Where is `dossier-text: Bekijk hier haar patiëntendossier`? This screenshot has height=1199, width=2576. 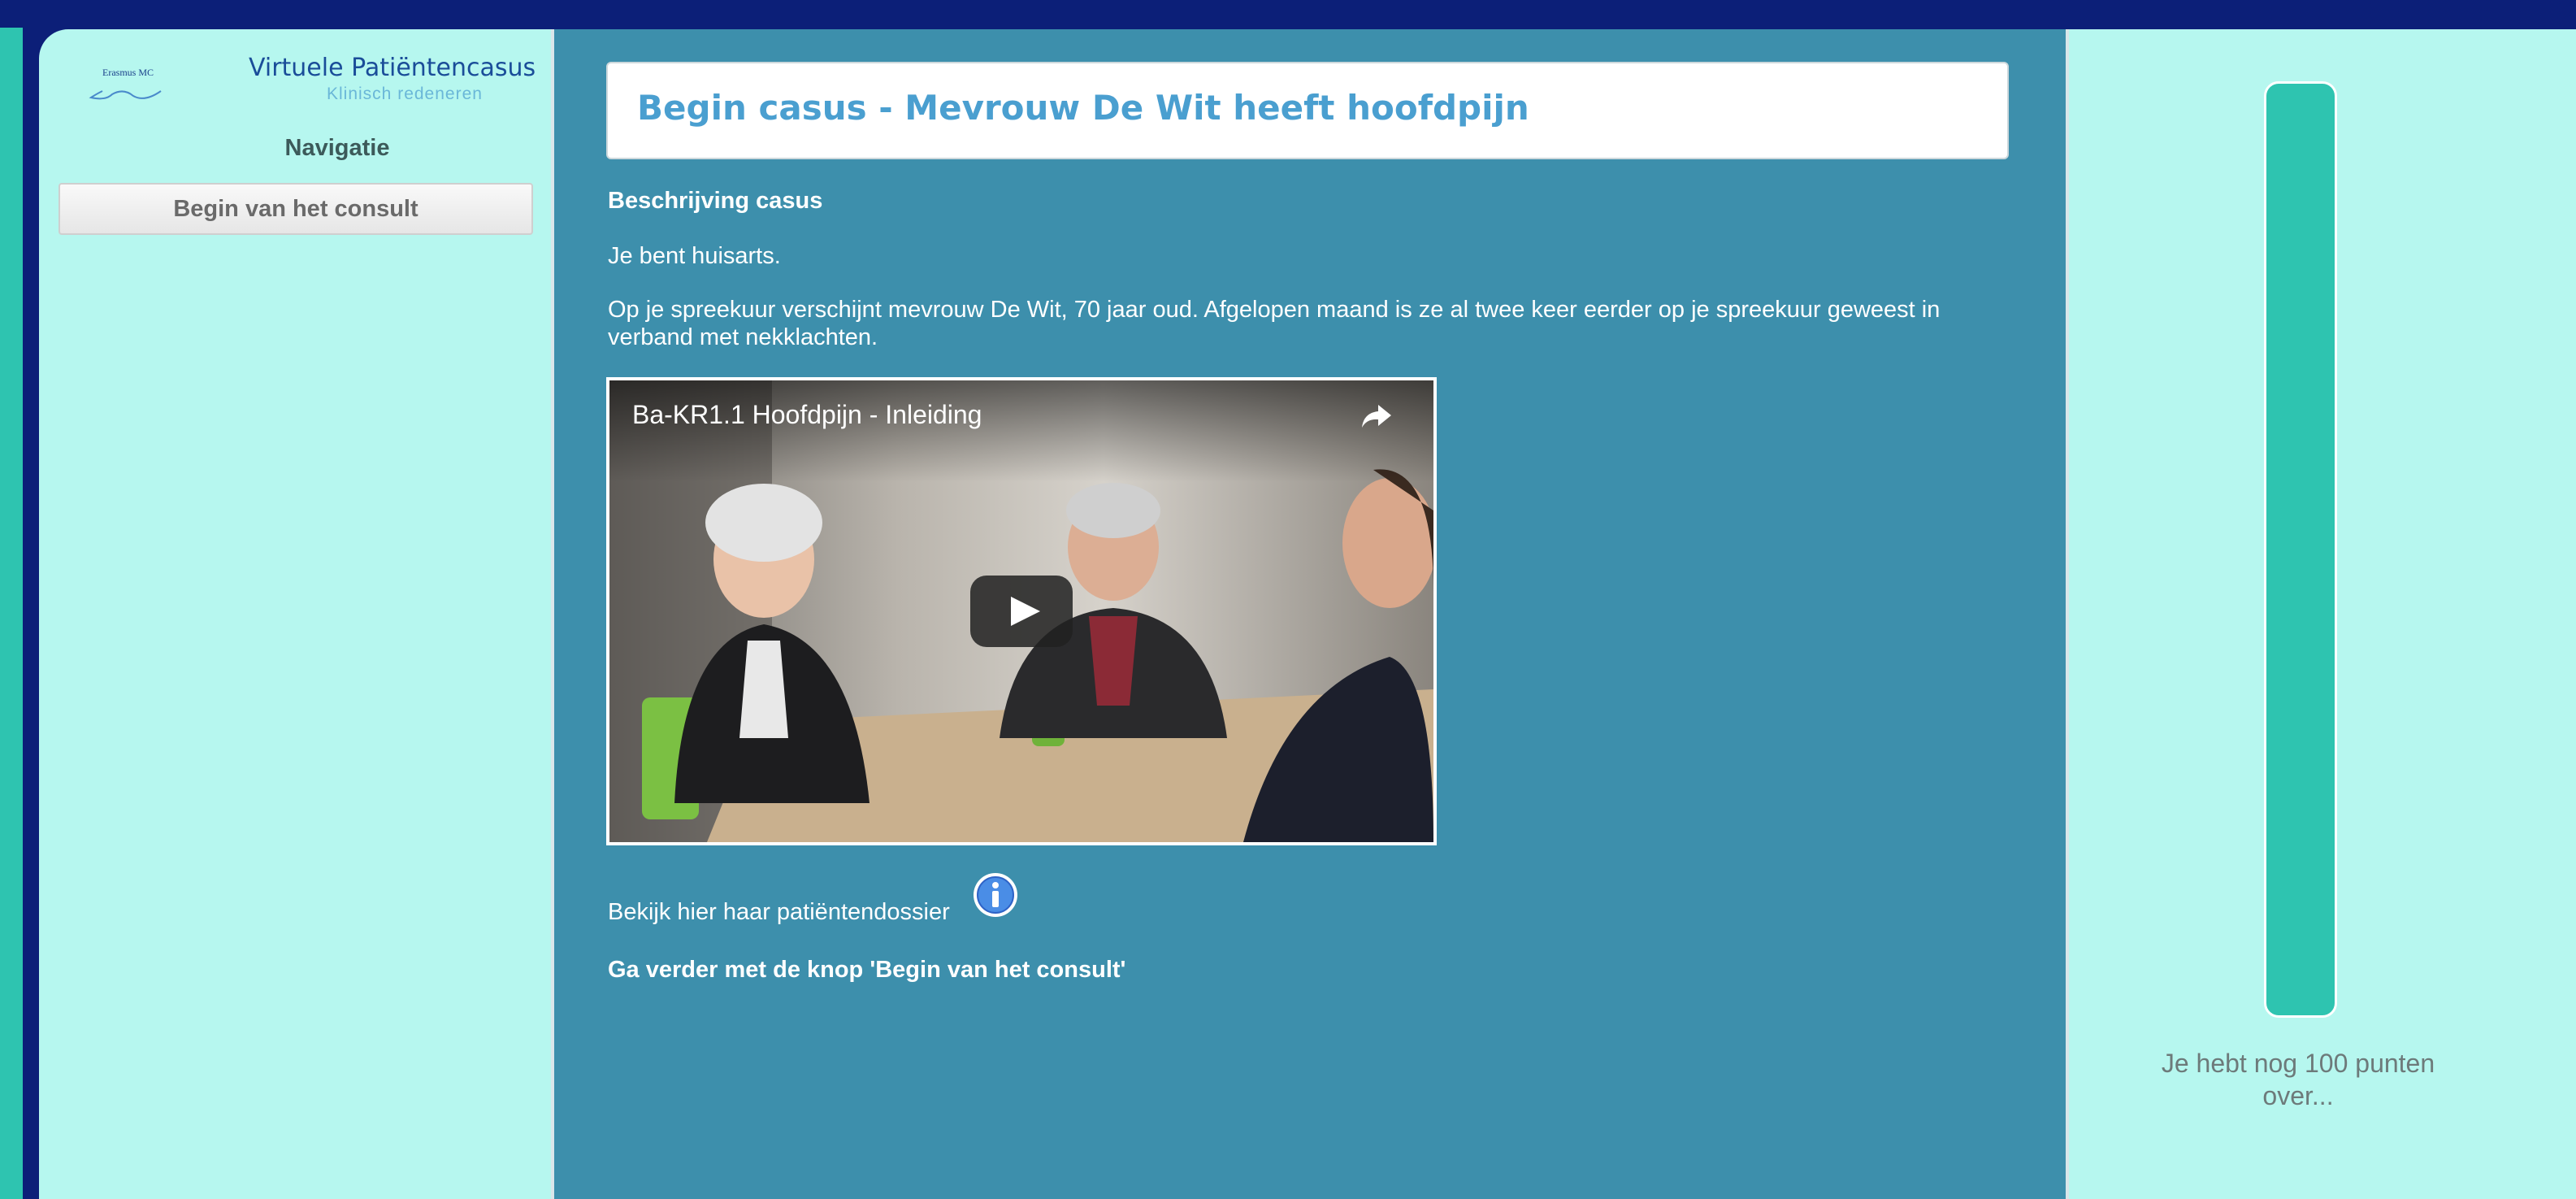 dossier-text: Bekijk hier haar patiëntendossier is located at coordinates (779, 912).